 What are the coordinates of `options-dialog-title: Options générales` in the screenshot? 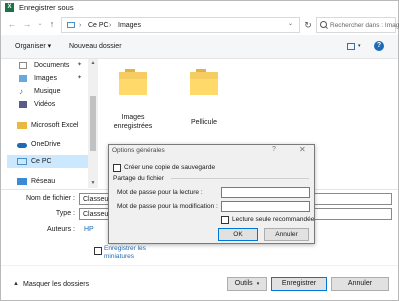 It's located at (138, 150).